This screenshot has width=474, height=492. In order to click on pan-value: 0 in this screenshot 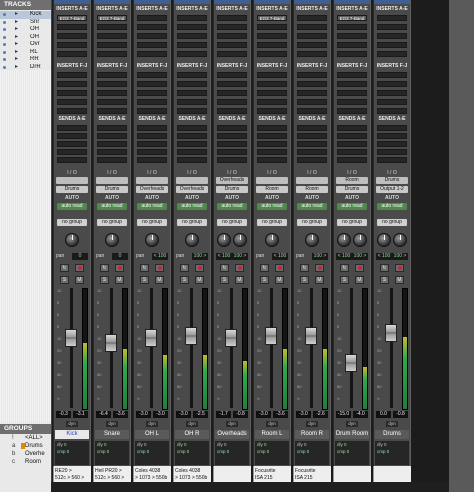, I will do `click(120, 256)`.